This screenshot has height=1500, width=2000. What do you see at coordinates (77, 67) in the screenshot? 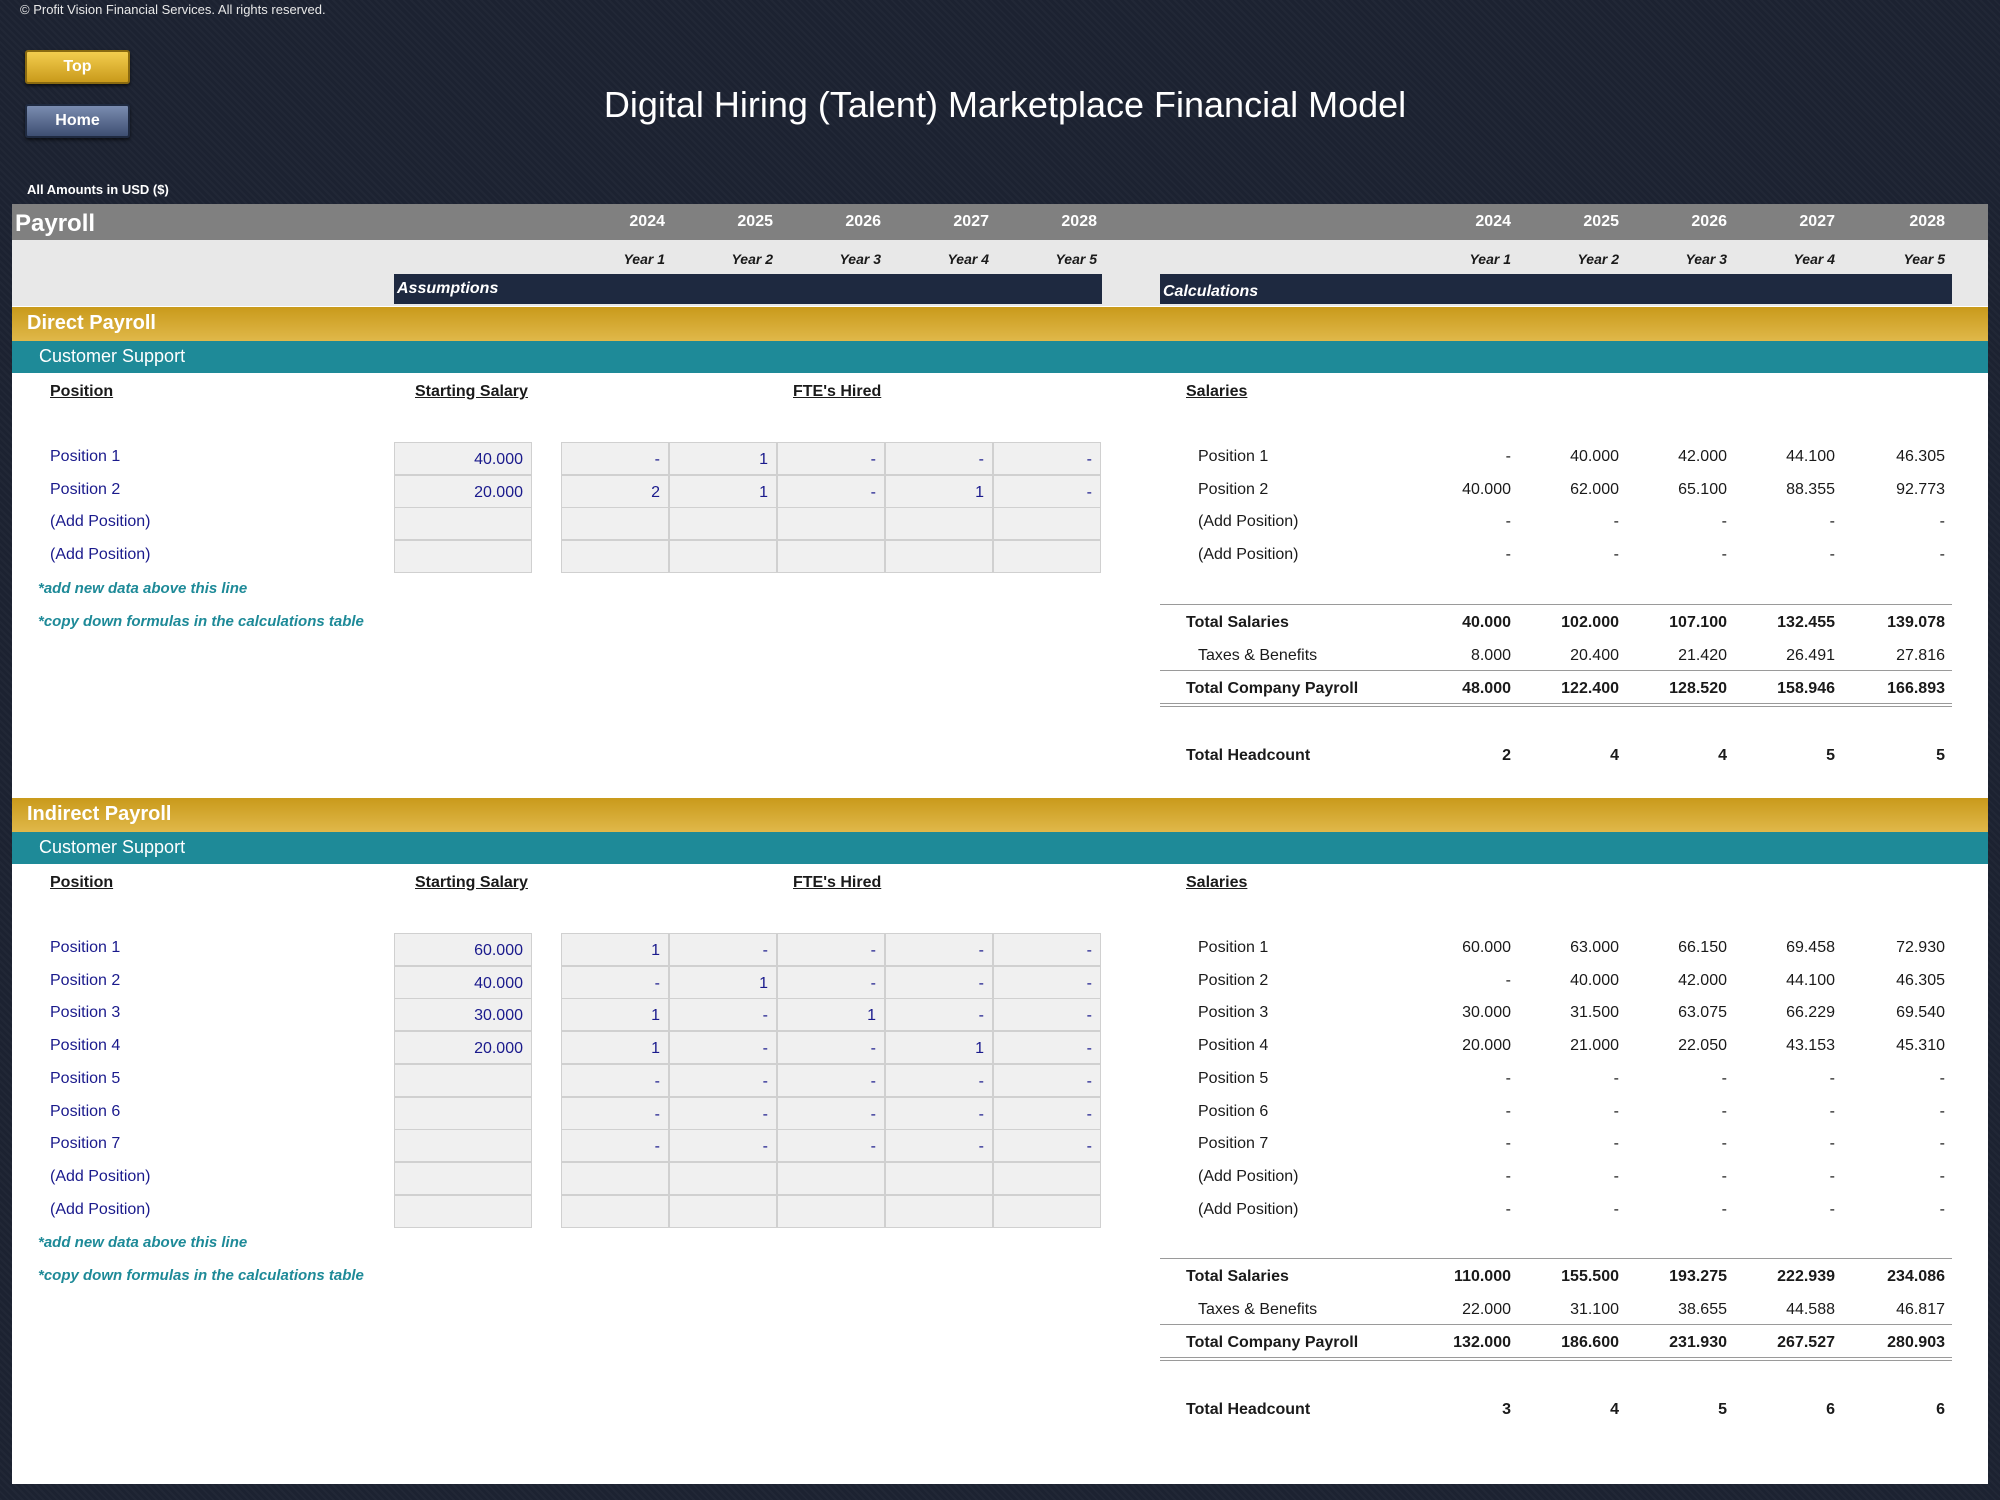
I see `top-button: Top` at bounding box center [77, 67].